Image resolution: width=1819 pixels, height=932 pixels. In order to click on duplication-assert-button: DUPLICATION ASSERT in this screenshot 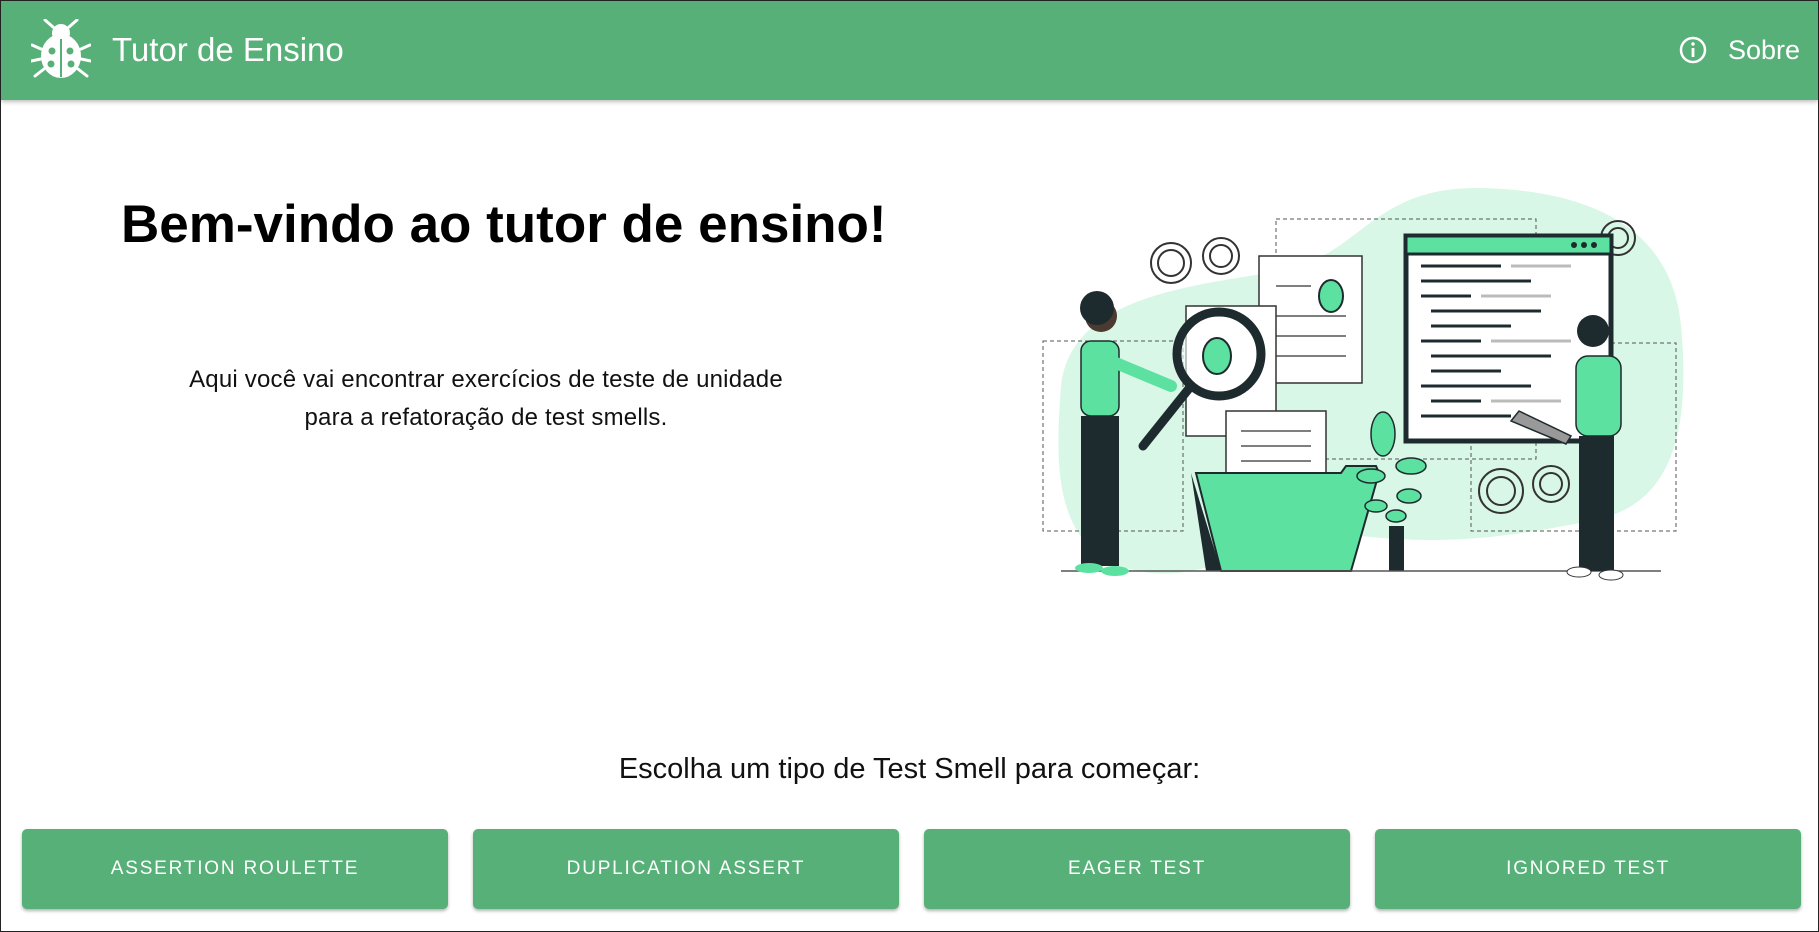, I will do `click(686, 869)`.